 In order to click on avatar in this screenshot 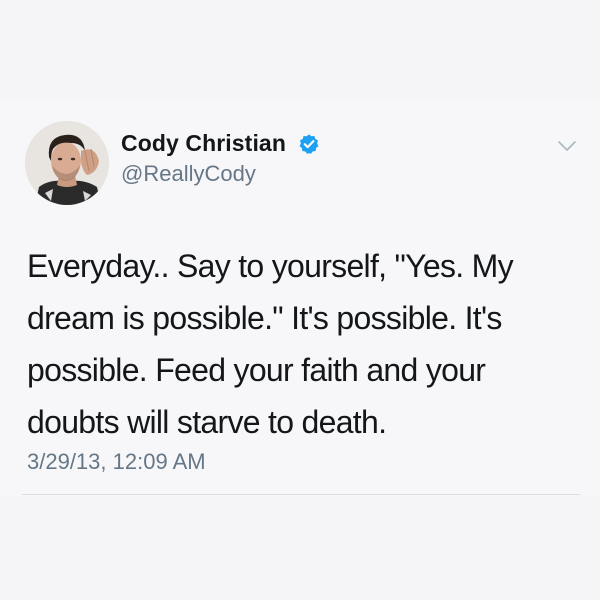, I will do `click(67, 163)`.